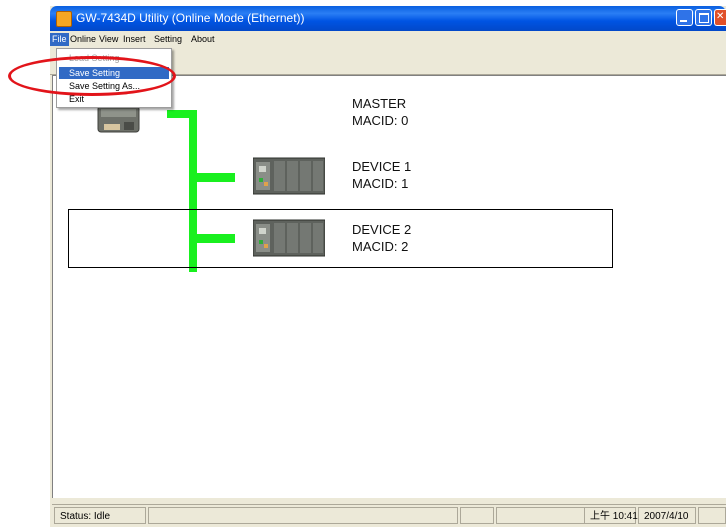 This screenshot has height=527, width=726. Describe the element at coordinates (382, 229) in the screenshot. I see `device-2-name-label: DEVICE 2` at that location.